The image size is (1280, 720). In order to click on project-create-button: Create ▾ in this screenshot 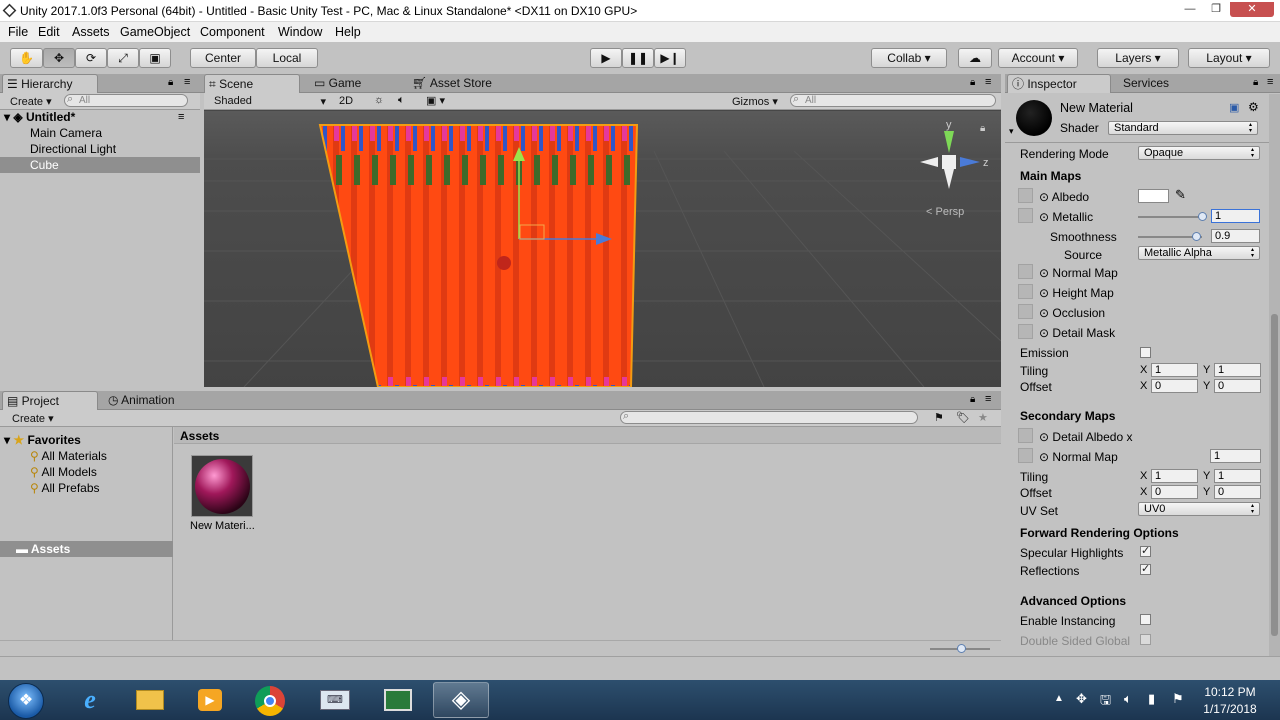, I will do `click(33, 418)`.